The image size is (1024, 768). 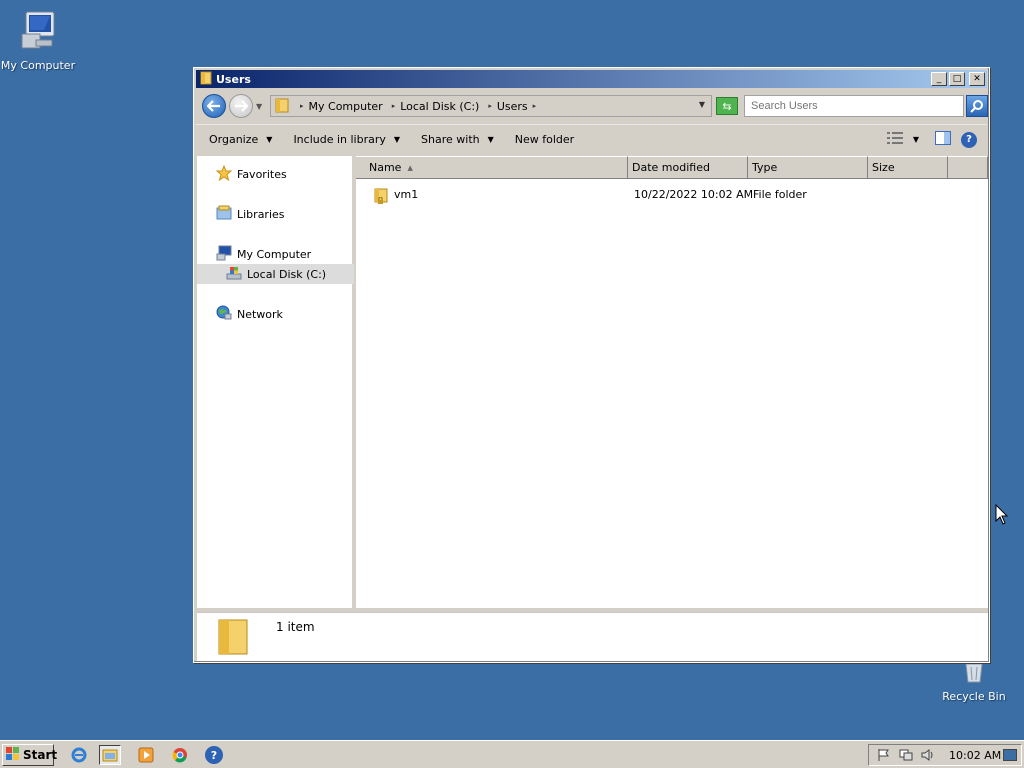 I want to click on minimize-button: _, so click(x=939, y=79).